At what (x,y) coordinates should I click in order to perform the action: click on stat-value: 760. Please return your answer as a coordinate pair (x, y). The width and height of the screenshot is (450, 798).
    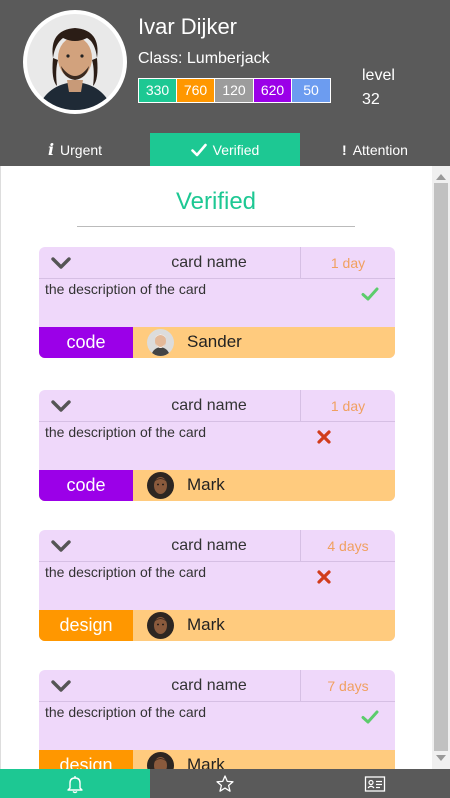
    Looking at the image, I should click on (195, 90).